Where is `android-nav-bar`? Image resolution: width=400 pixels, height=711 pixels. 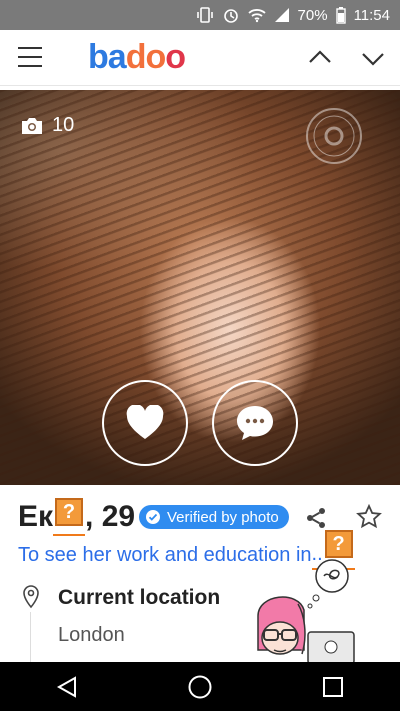 android-nav-bar is located at coordinates (200, 686).